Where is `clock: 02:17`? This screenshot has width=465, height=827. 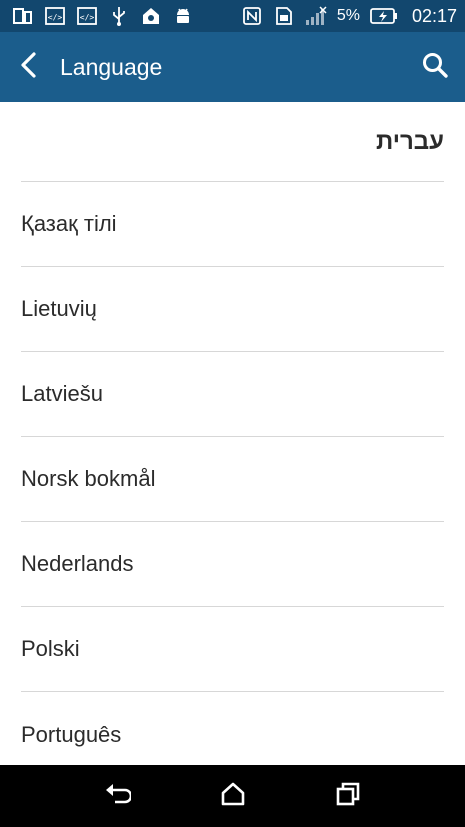 clock: 02:17 is located at coordinates (434, 15).